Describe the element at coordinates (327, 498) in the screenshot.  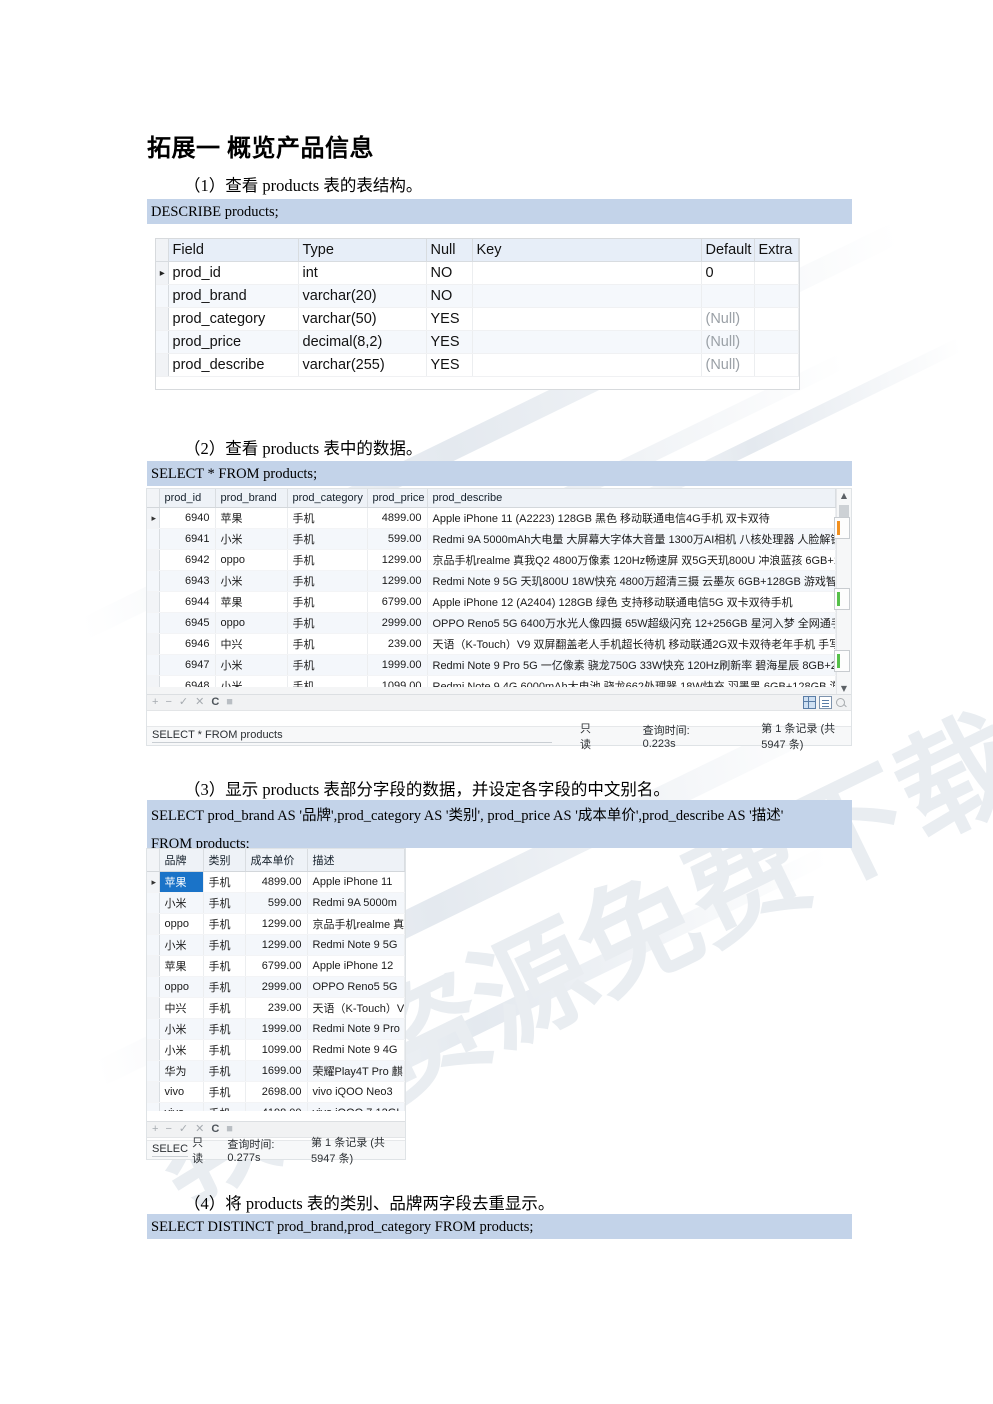
I see `column-header-prod-category: prod_category` at that location.